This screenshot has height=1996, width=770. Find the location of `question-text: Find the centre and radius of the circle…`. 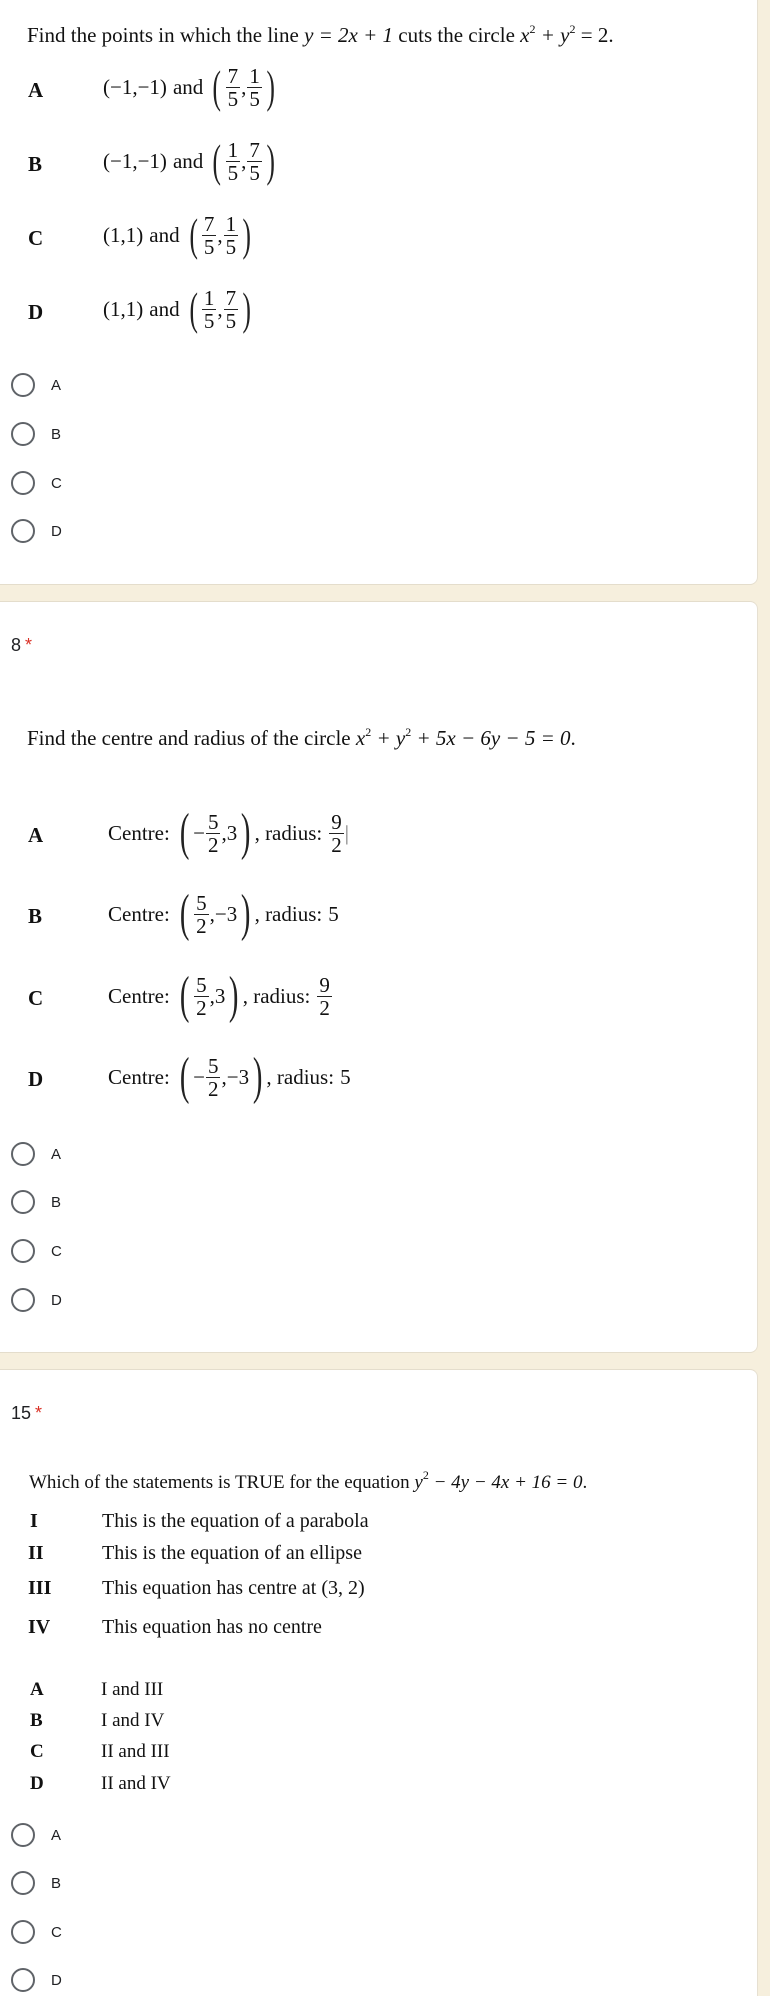

question-text: Find the centre and radius of the circle… is located at coordinates (301, 738).